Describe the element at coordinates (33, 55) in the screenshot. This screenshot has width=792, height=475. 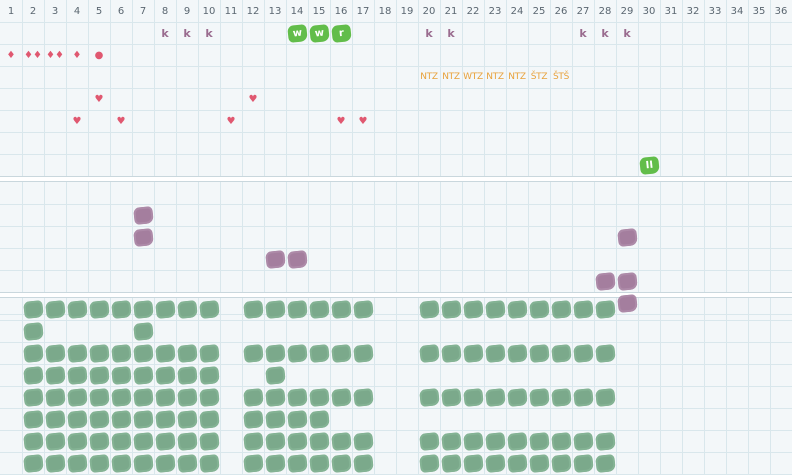
I see `drop-mark-cell: ♦♦` at that location.